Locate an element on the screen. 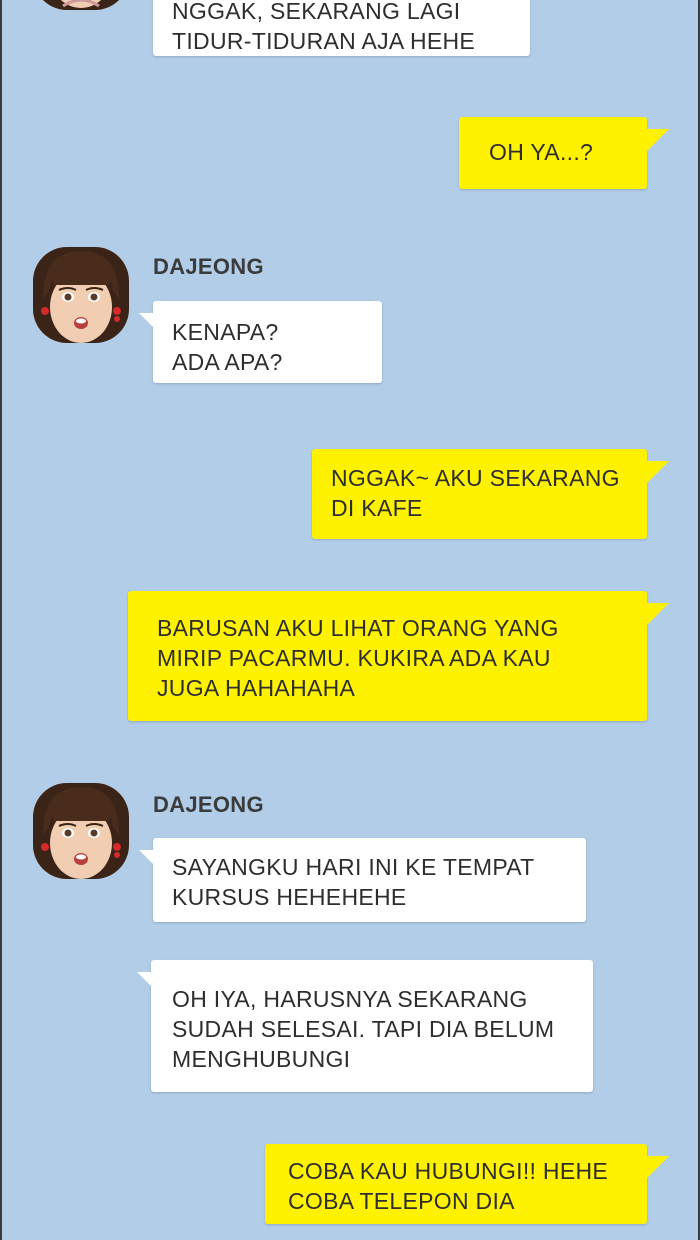  message-line: OH IYA, HARUSNYA SEKARANG is located at coordinates (350, 999).